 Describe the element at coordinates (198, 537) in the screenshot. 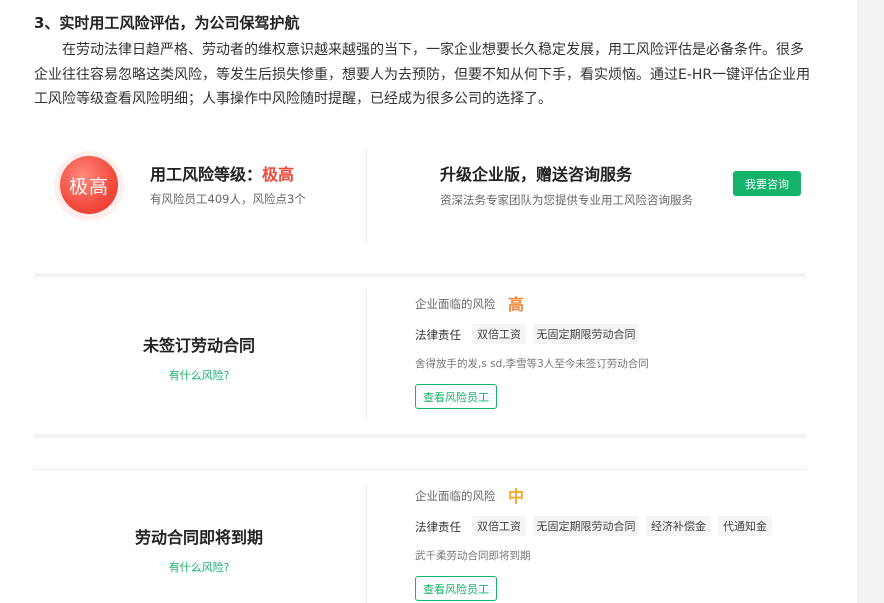

I see `risk-card-title: 劳动合同即将到期` at that location.